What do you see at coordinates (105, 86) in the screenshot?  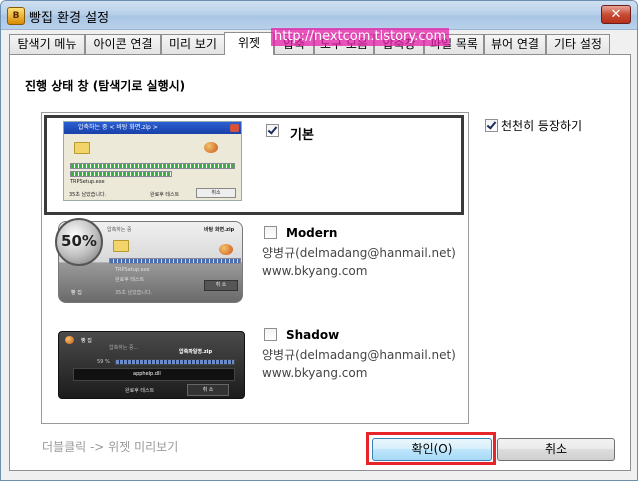 I see `section-title: 진행 상태 창 (탐색기로 실행시)` at bounding box center [105, 86].